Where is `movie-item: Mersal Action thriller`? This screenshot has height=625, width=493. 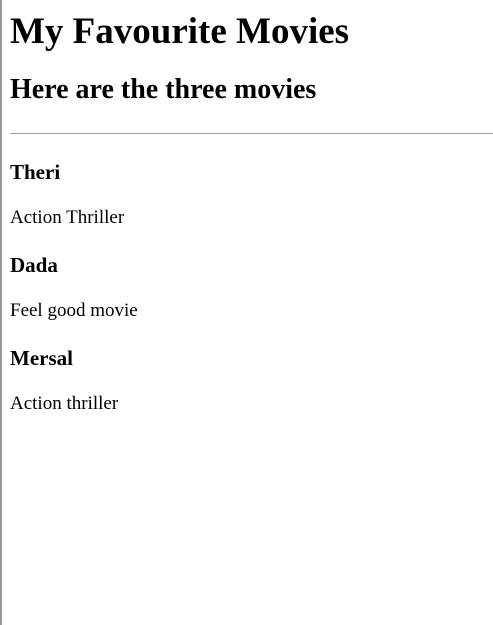
movie-item: Mersal Action thriller is located at coordinates (251, 380).